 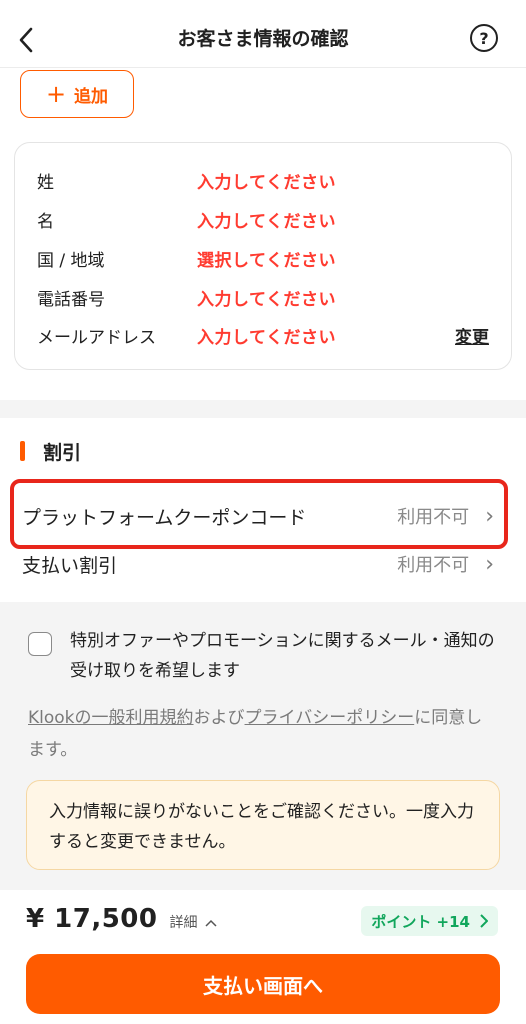 I want to click on help-button: ?, so click(x=484, y=38).